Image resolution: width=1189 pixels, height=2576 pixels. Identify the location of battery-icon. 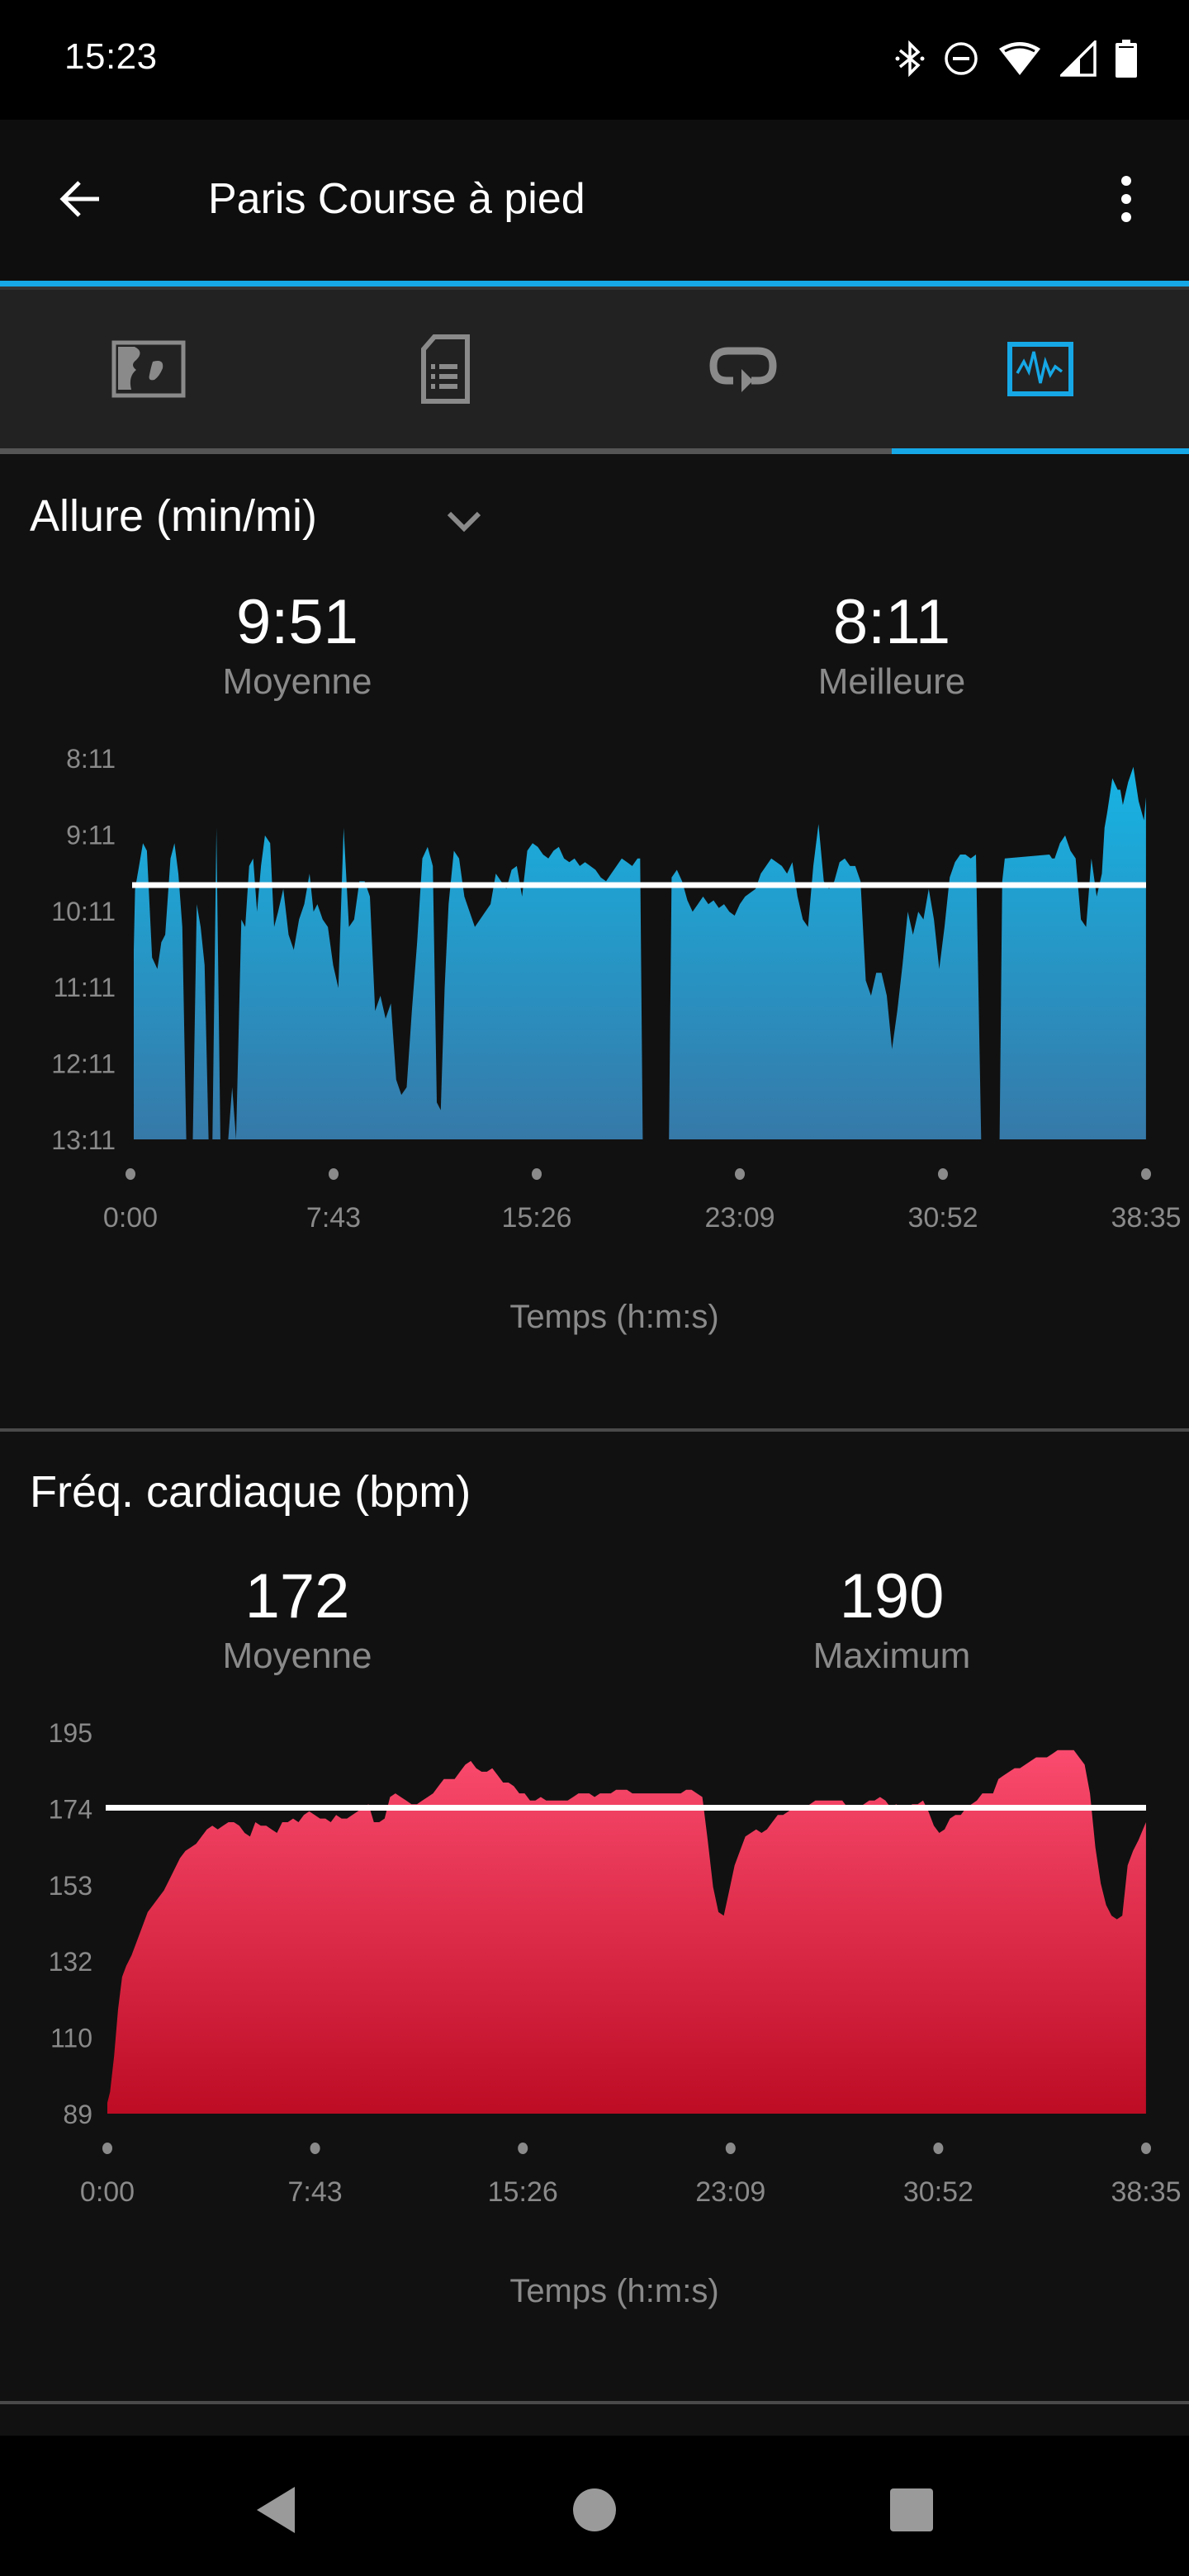
(1126, 59).